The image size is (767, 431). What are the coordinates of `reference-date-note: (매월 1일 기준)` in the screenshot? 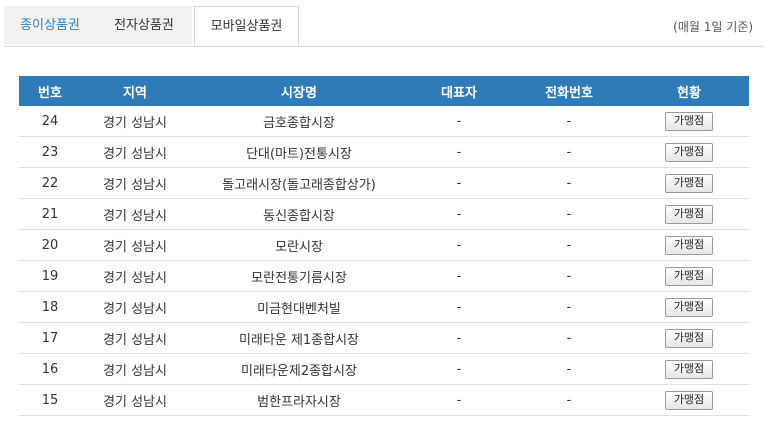 It's located at (713, 27).